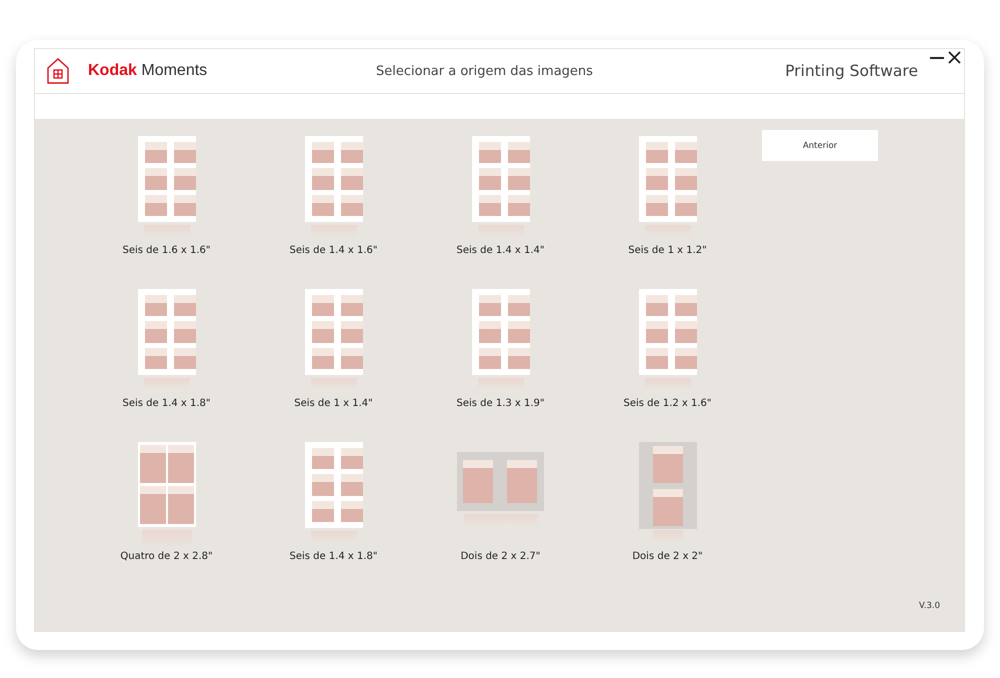  I want to click on minimize-icon, so click(937, 57).